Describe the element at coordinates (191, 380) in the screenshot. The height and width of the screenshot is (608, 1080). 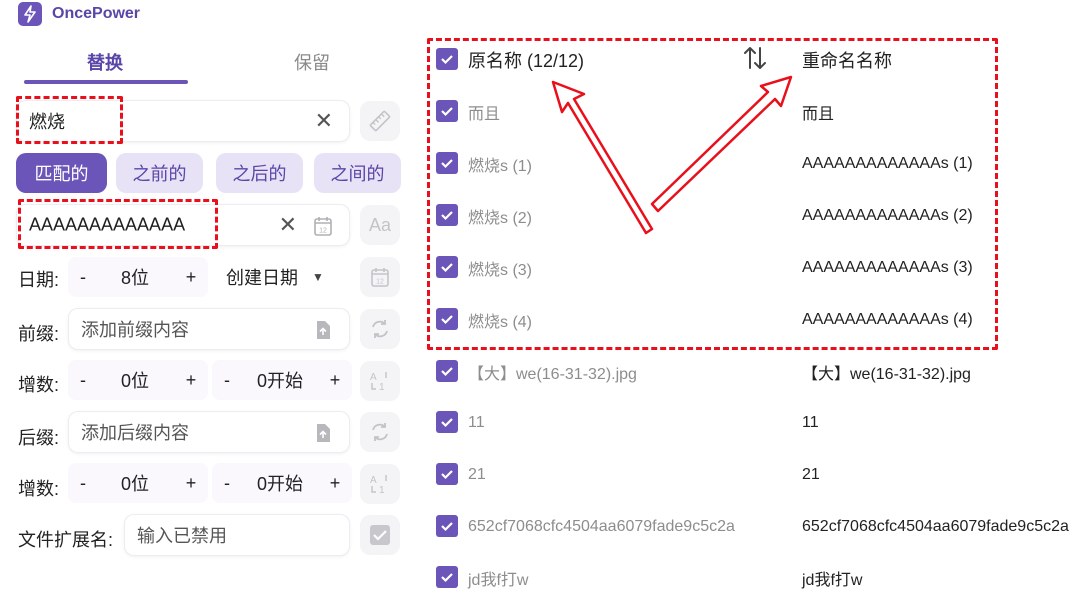
I see `increment1-digits-increment: +` at that location.